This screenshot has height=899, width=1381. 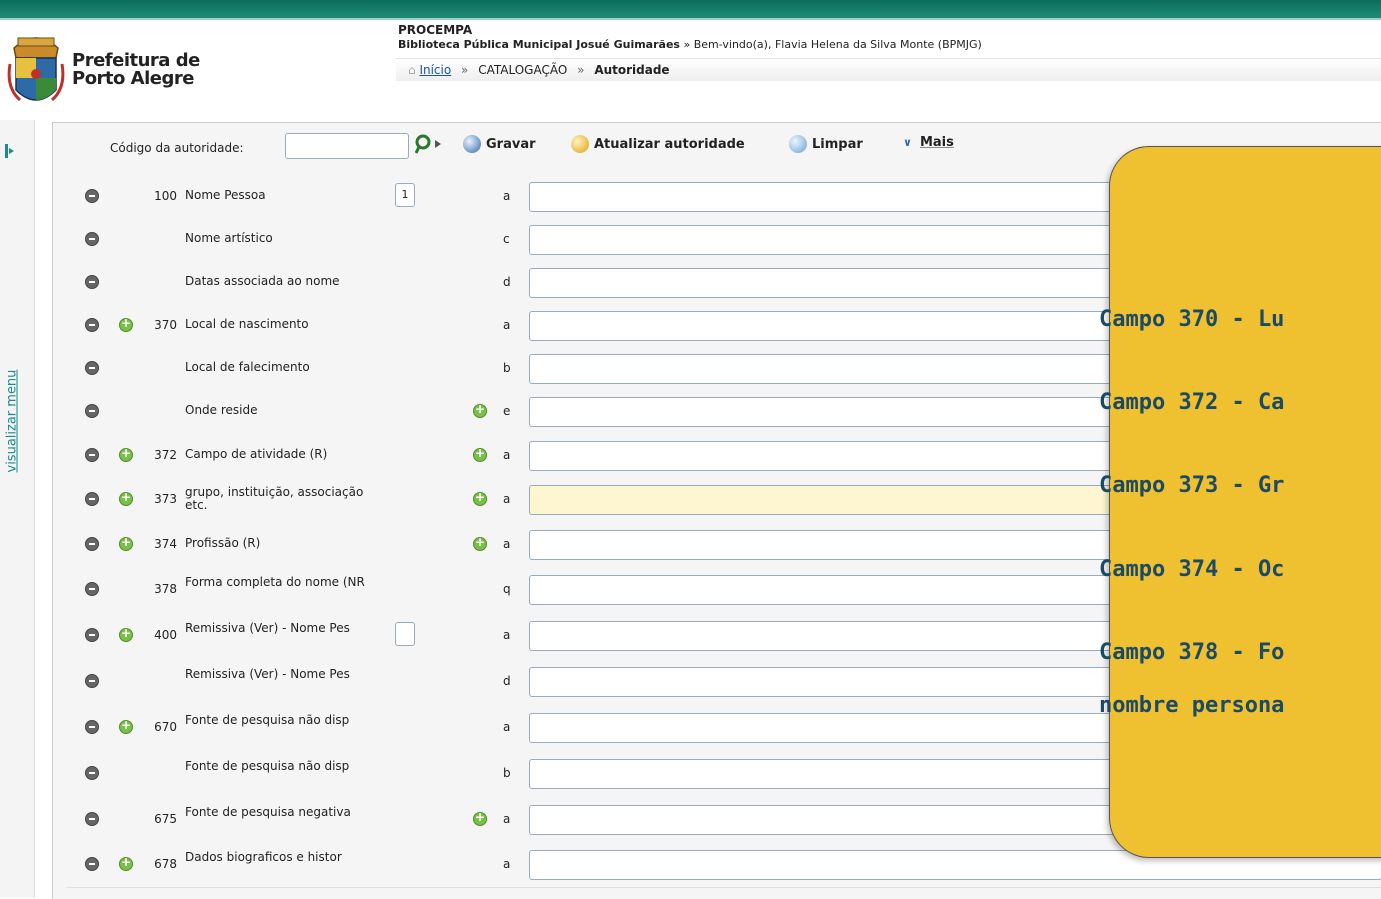 I want to click on indicator-input, so click(x=405, y=634).